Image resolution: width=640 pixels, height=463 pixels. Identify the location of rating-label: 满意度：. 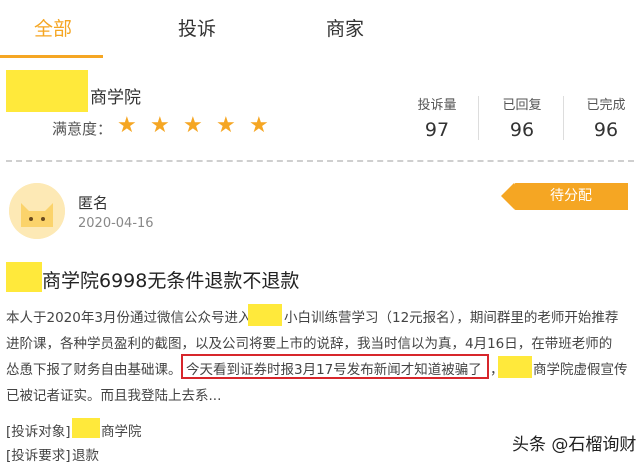
(82, 129).